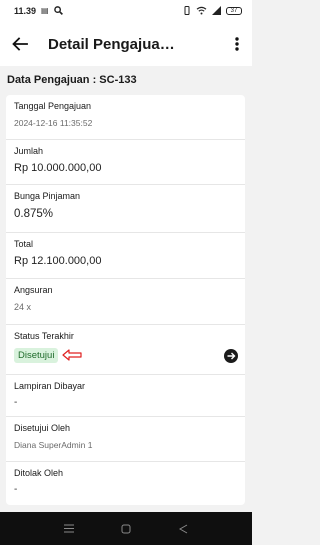 Image resolution: width=320 pixels, height=545 pixels. Describe the element at coordinates (44, 336) in the screenshot. I see `field-label: Status Terakhir` at that location.